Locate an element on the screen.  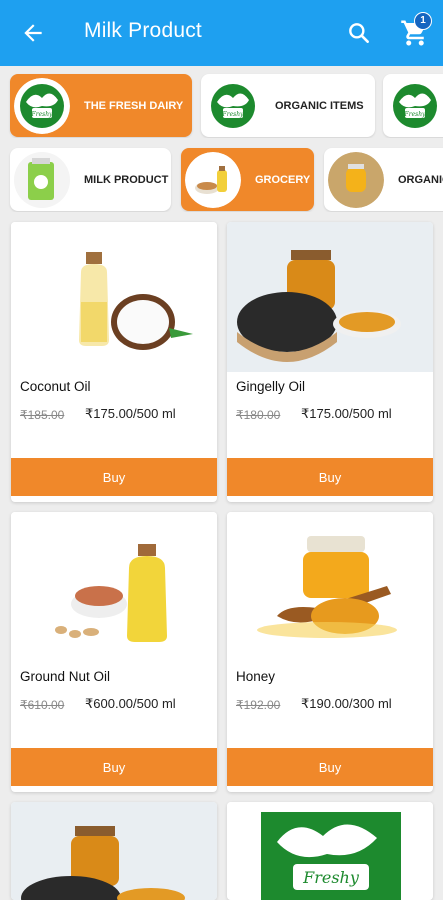
app-bar: Milk Product 1 is located at coordinates (221, 33).